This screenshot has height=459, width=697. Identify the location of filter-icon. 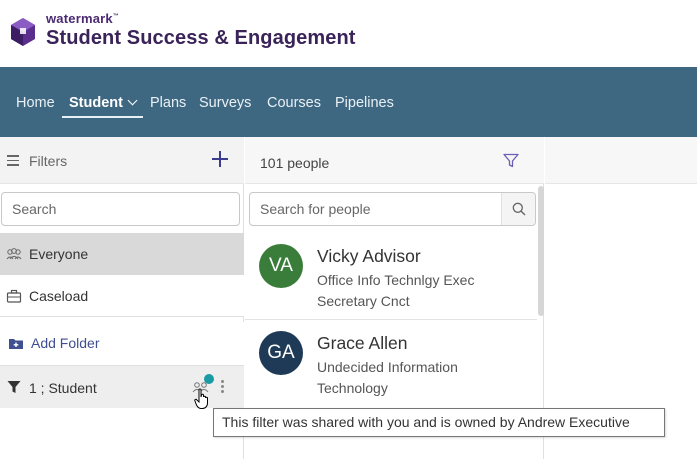
(511, 160).